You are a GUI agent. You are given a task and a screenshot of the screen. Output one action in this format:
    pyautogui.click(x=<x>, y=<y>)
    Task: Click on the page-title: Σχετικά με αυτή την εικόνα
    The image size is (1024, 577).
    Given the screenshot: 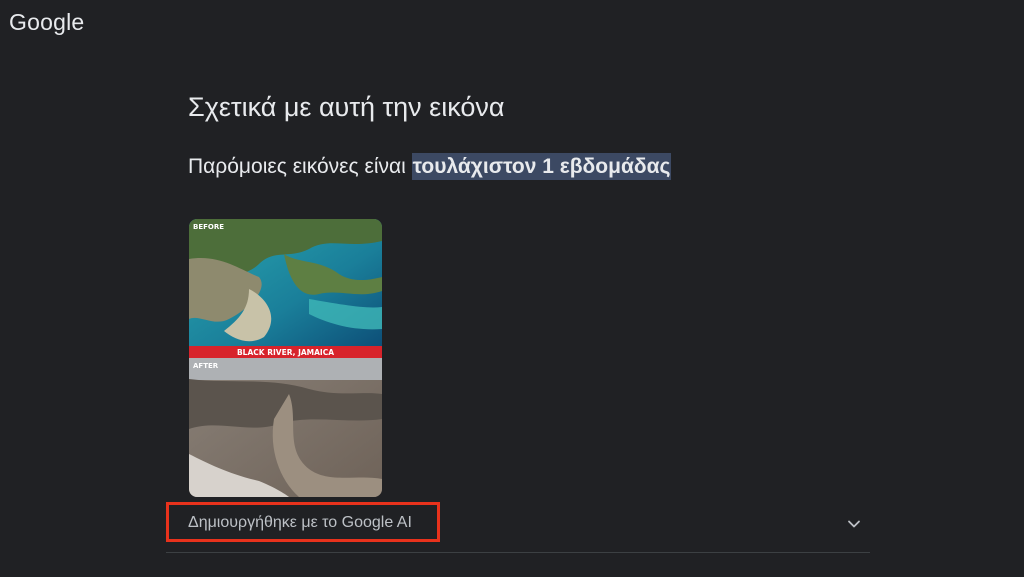 What is the action you would take?
    pyautogui.click(x=346, y=107)
    